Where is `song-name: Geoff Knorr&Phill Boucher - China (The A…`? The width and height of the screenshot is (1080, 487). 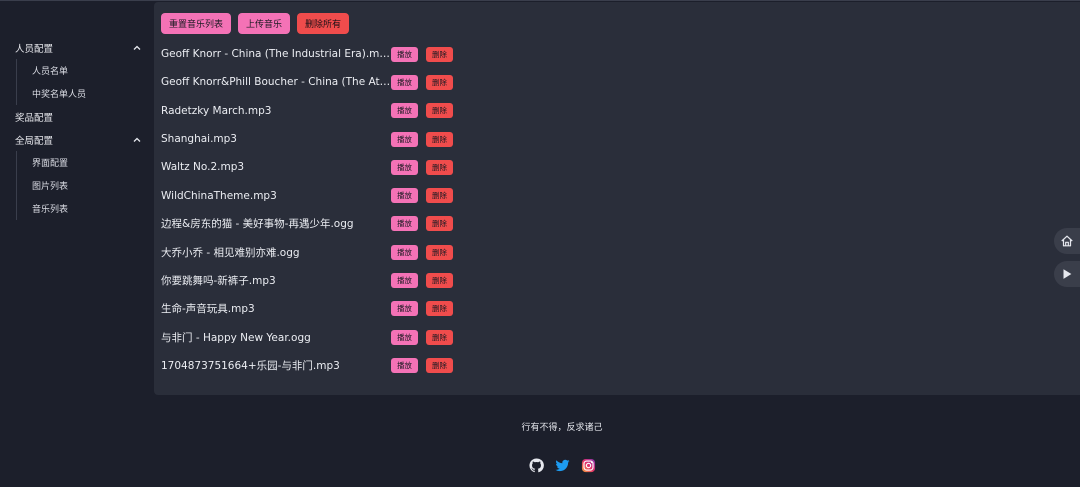
song-name: Geoff Knorr&Phill Boucher - China (The A… is located at coordinates (276, 82).